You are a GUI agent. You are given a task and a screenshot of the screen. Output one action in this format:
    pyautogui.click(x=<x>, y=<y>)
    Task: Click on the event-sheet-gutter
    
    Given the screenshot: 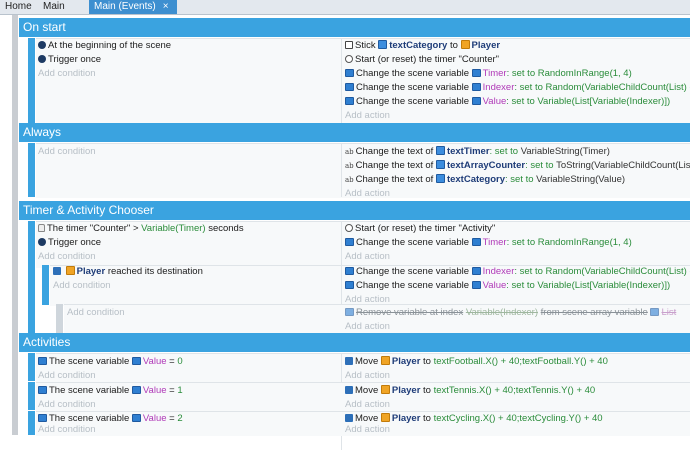 What is the action you would take?
    pyautogui.click(x=15, y=225)
    